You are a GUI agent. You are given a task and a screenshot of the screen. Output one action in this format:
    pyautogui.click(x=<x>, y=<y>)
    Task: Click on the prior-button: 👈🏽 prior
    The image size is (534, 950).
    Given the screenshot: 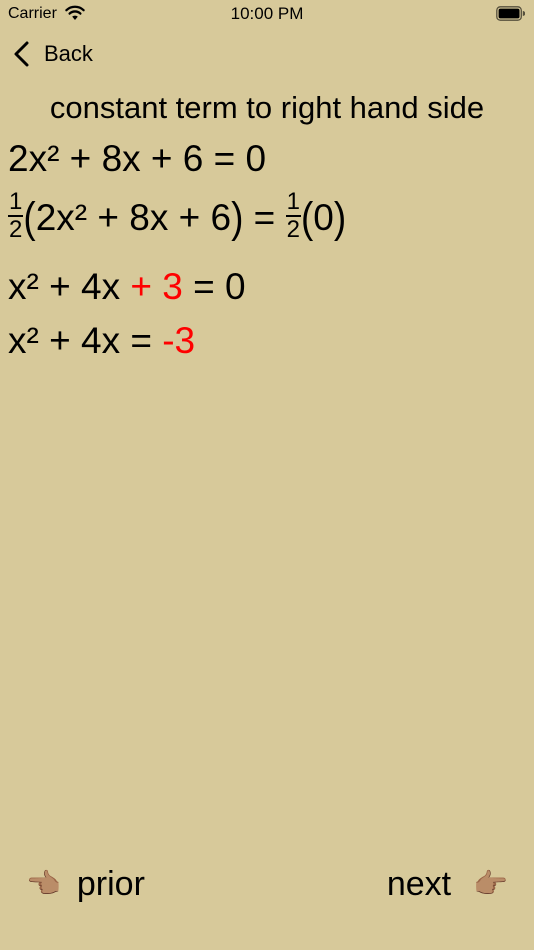 What is the action you would take?
    pyautogui.click(x=85, y=884)
    